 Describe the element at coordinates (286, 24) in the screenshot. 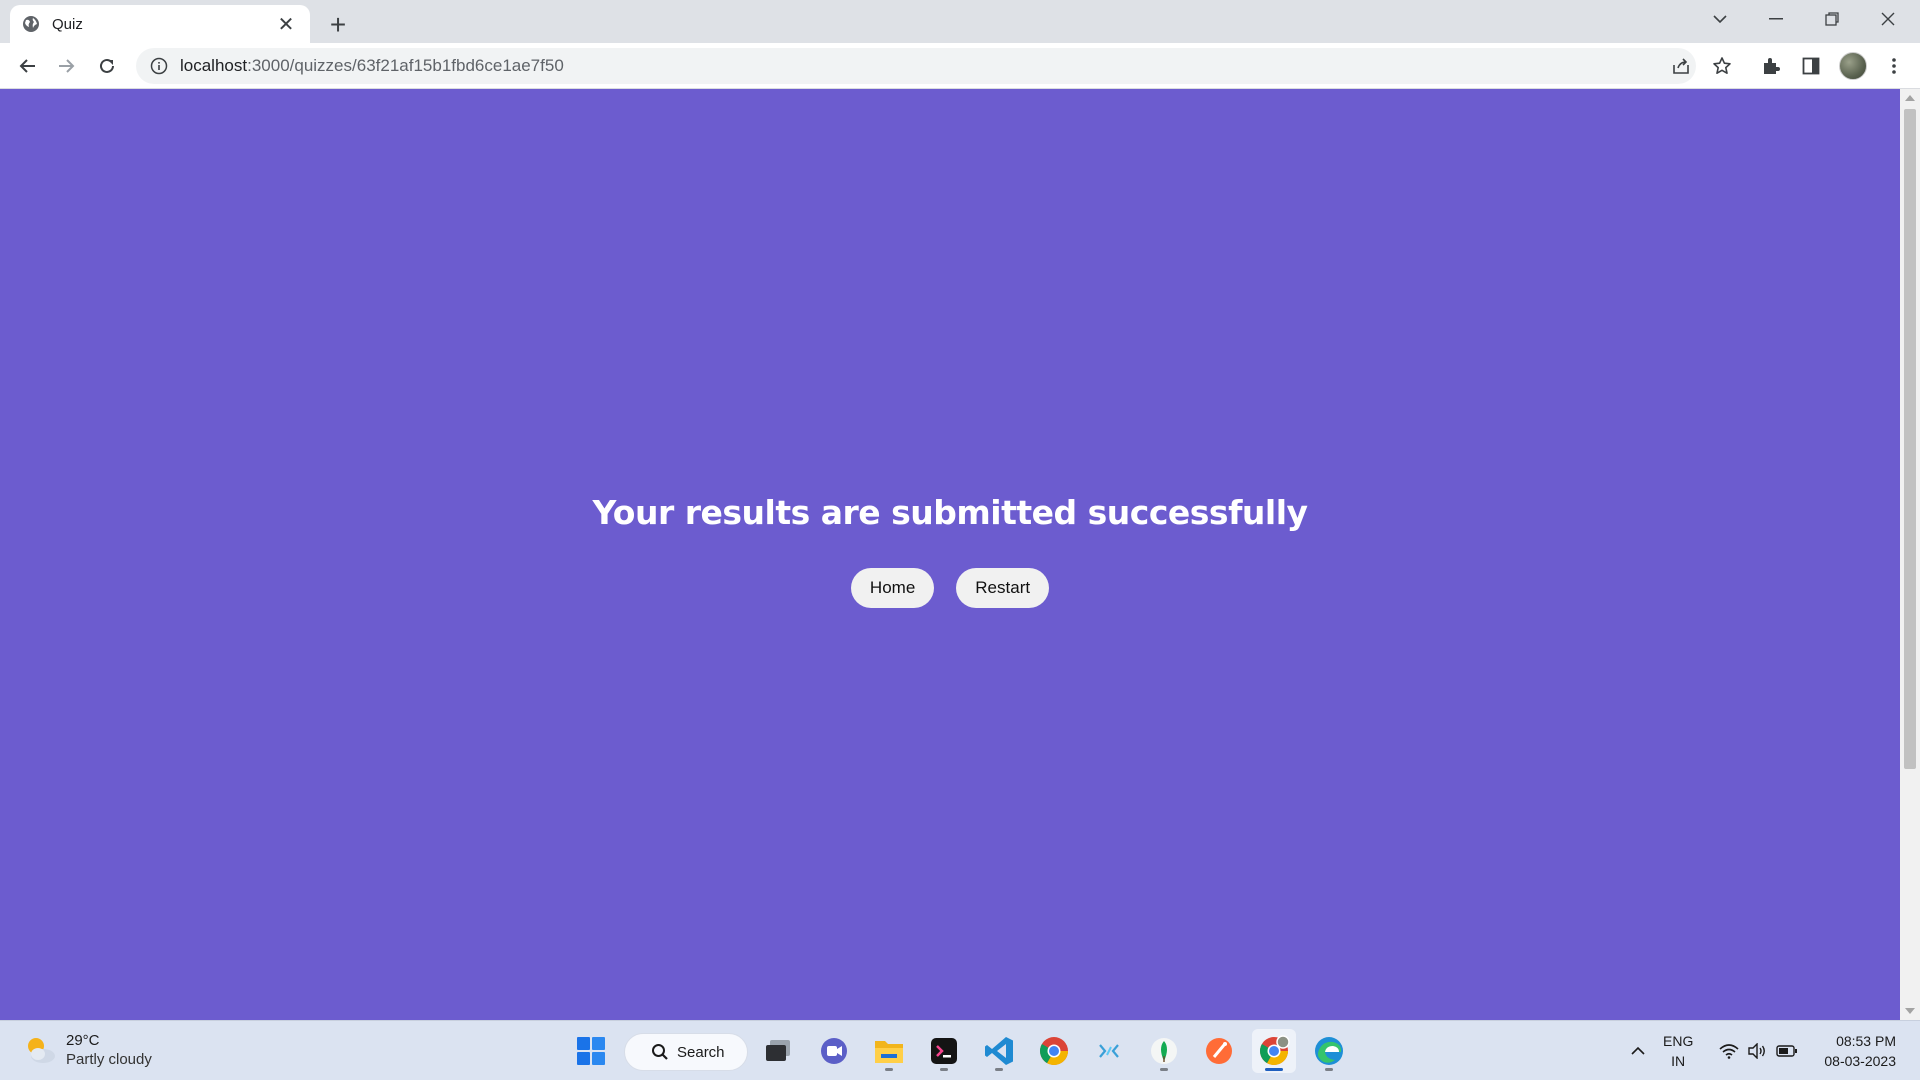

I see `close-tab-icon: ✕` at that location.